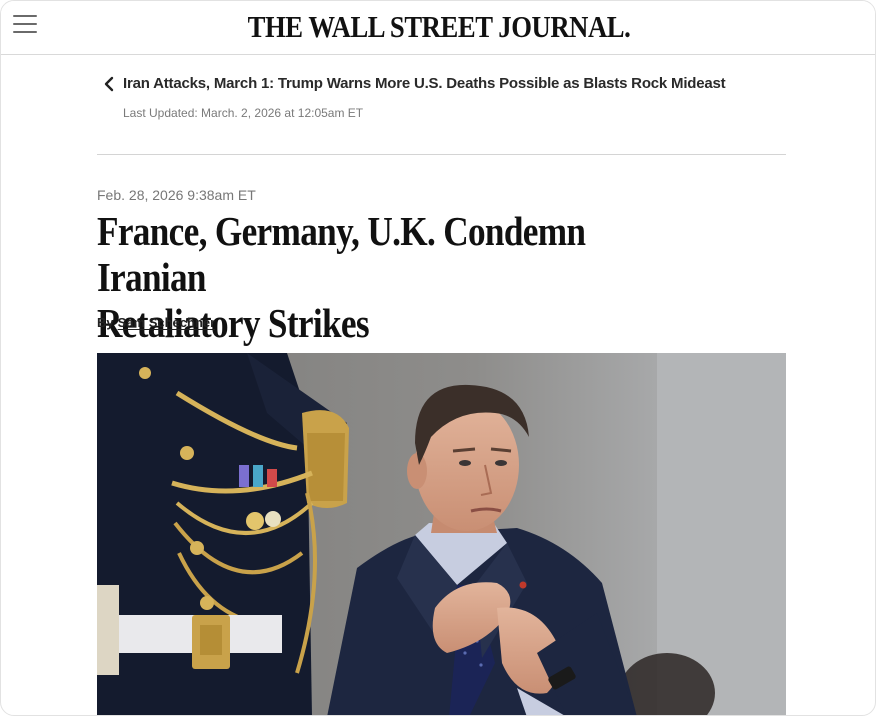  What do you see at coordinates (167, 322) in the screenshot?
I see `author-link: Sam Schechner` at bounding box center [167, 322].